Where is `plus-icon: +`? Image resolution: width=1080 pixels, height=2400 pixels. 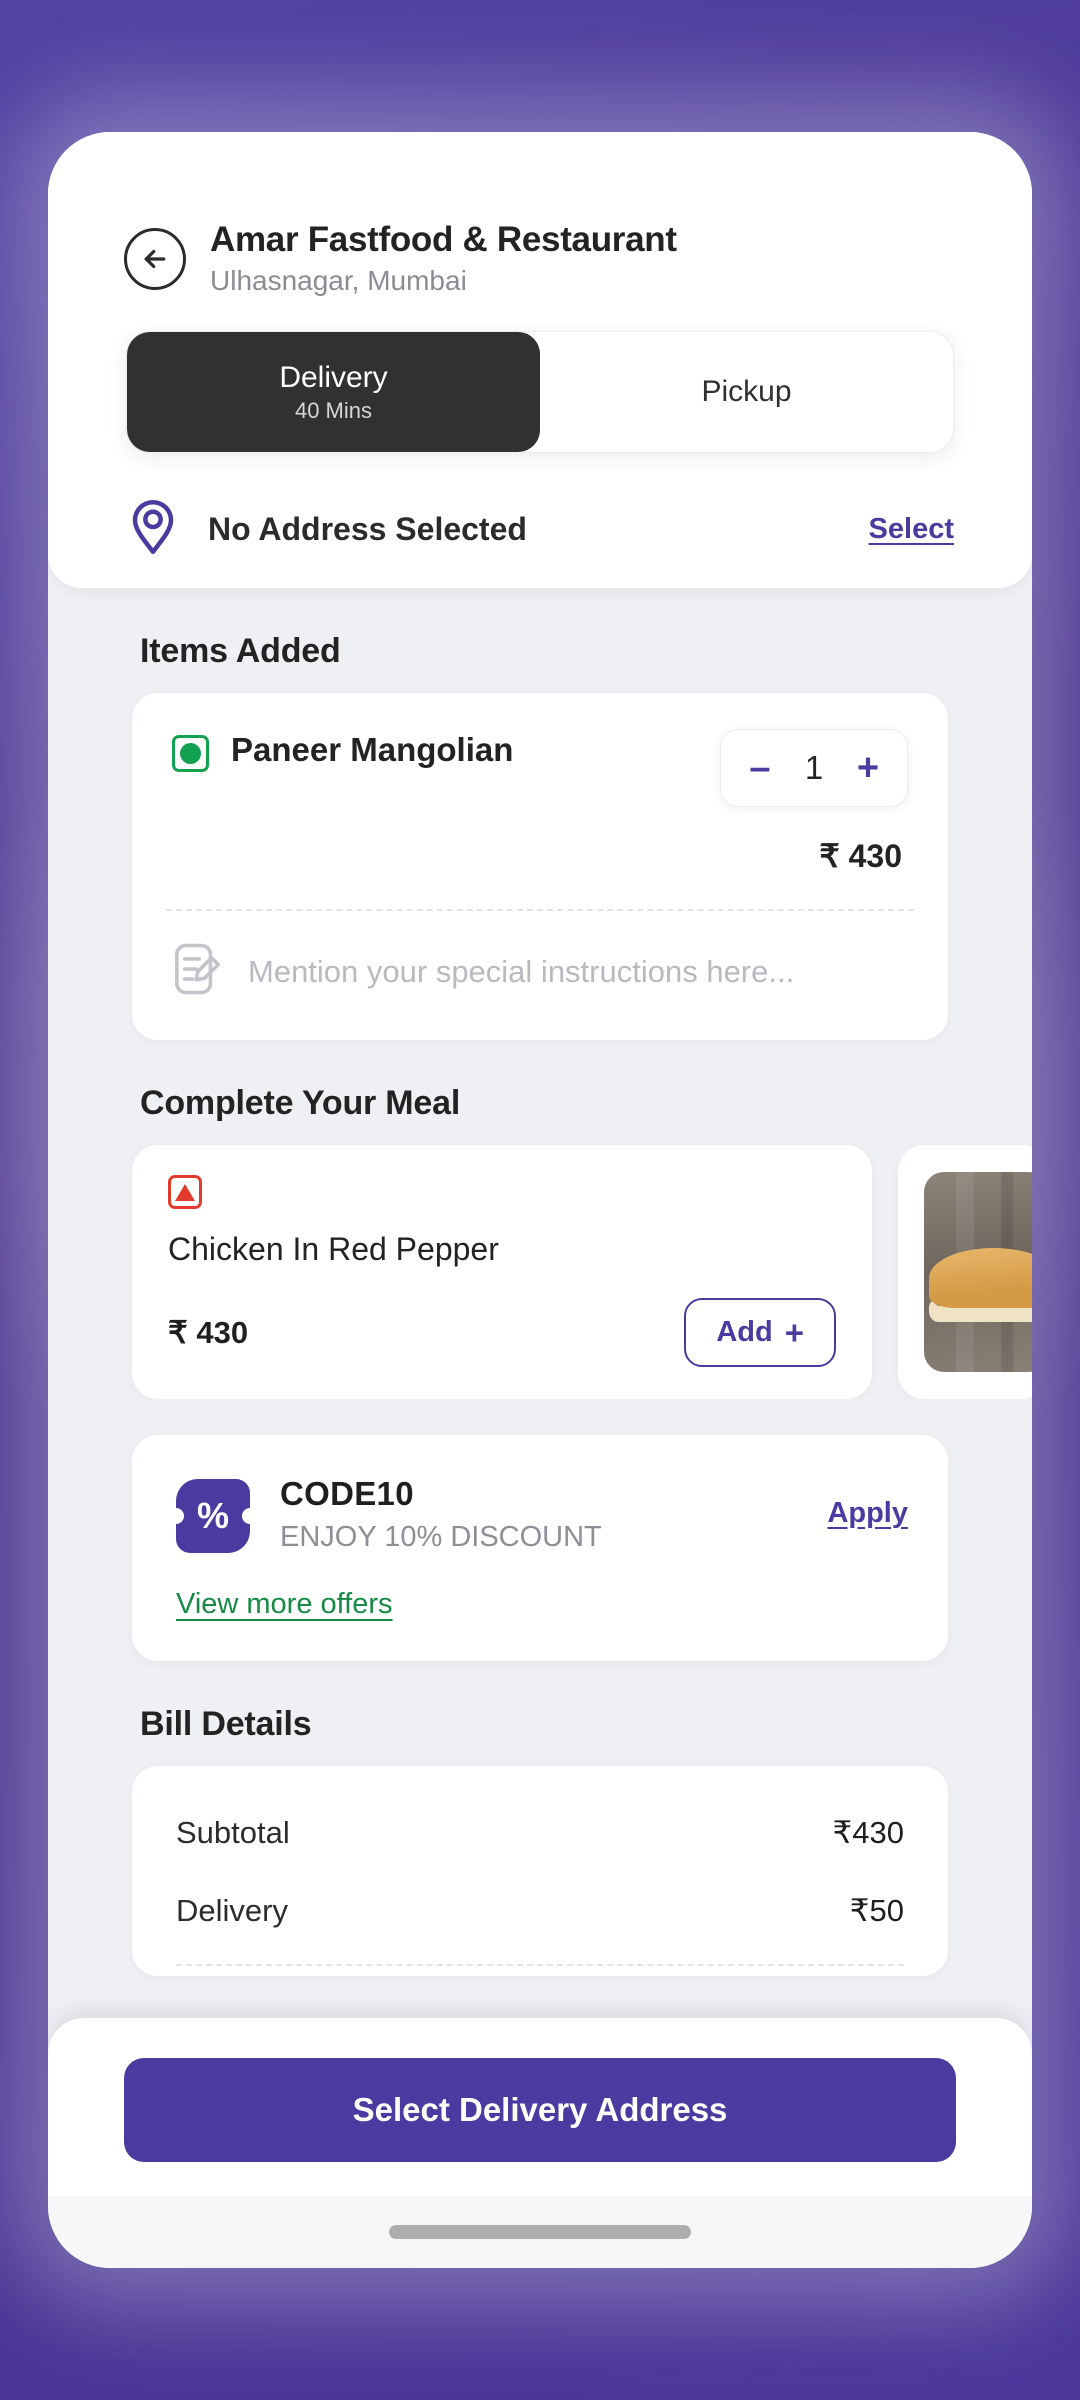 plus-icon: + is located at coordinates (794, 1333).